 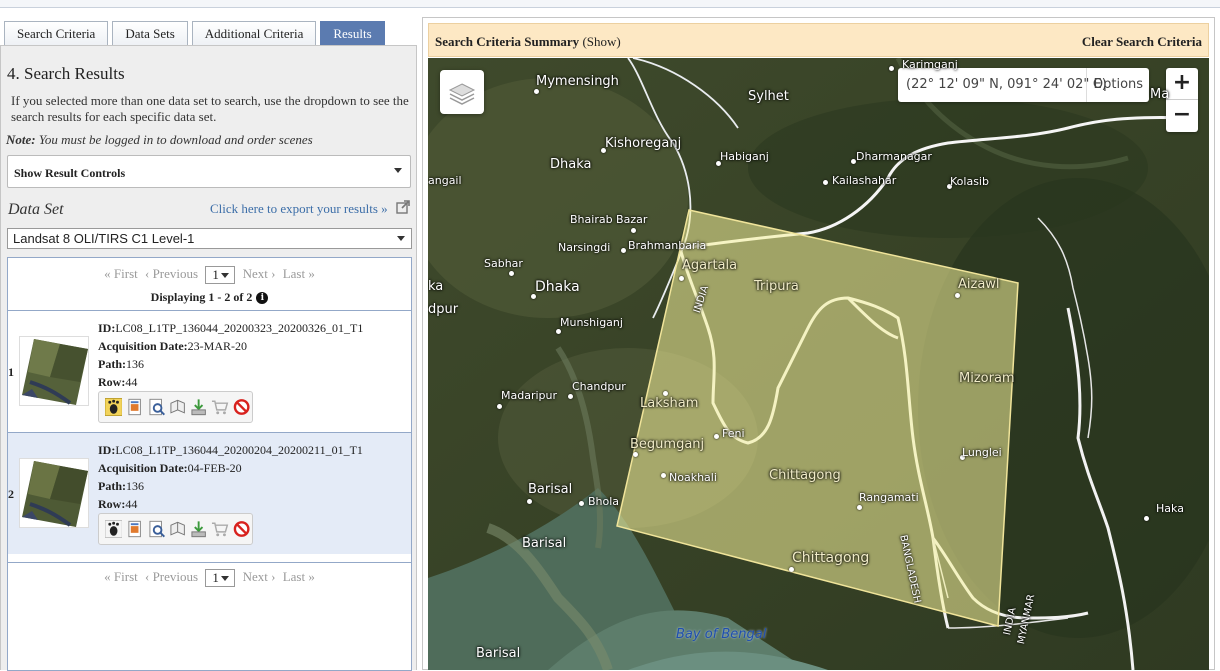 What do you see at coordinates (56, 33) in the screenshot?
I see `tab-search-criteria: Search Criteria` at bounding box center [56, 33].